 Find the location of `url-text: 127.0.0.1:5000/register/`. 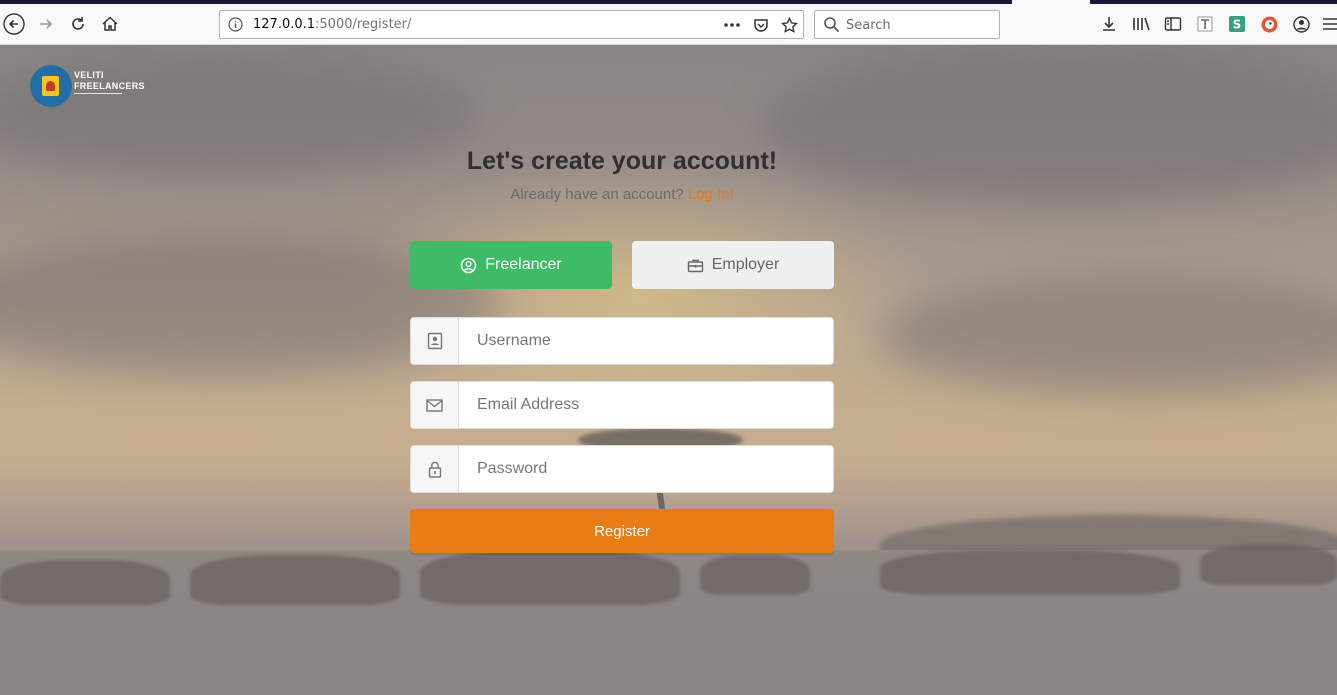

url-text: 127.0.0.1:5000/register/ is located at coordinates (332, 24).